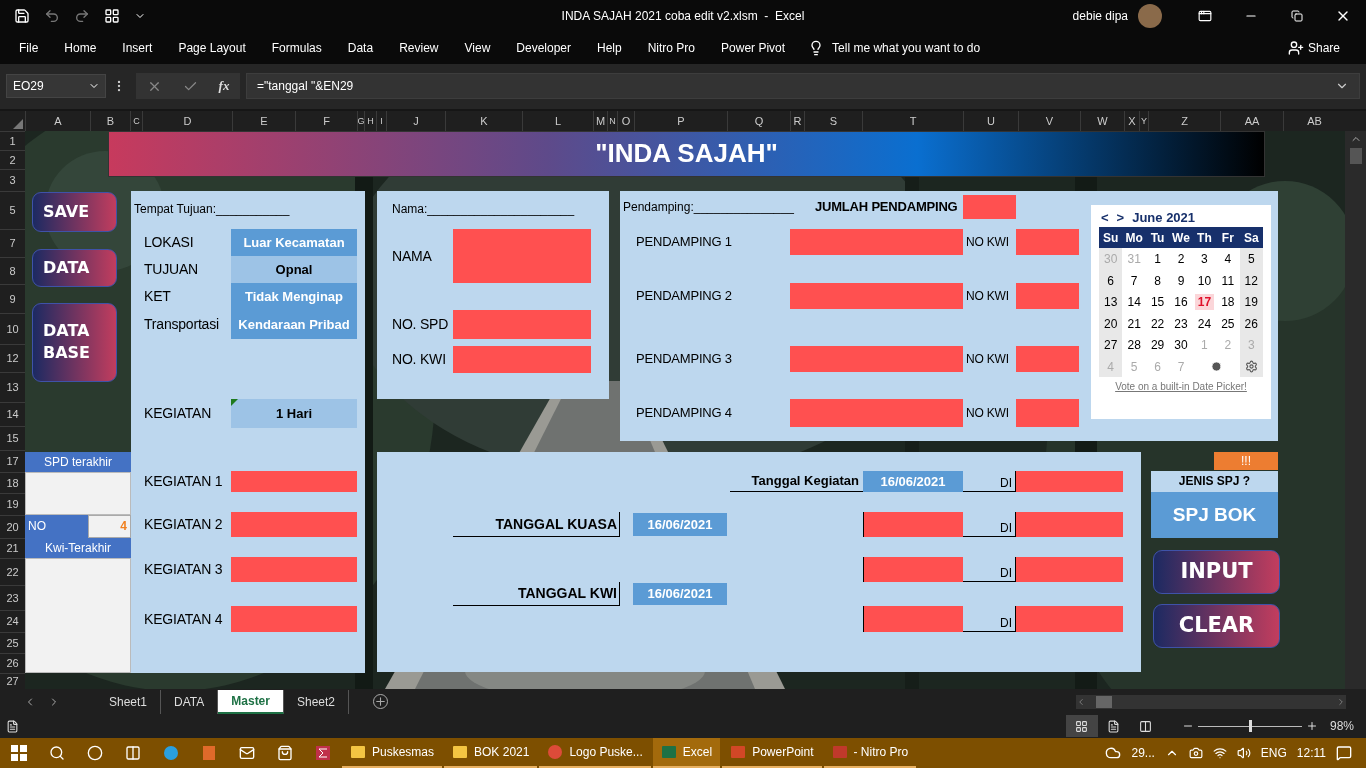  Describe the element at coordinates (82, 16) in the screenshot. I see `redo-icon` at that location.